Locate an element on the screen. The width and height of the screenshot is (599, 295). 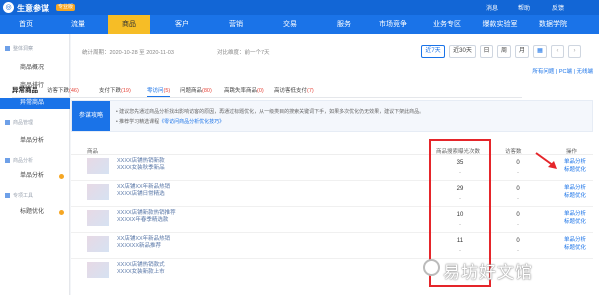
tab-problem-product: 问题商品(80) is located at coordinates (196, 91).